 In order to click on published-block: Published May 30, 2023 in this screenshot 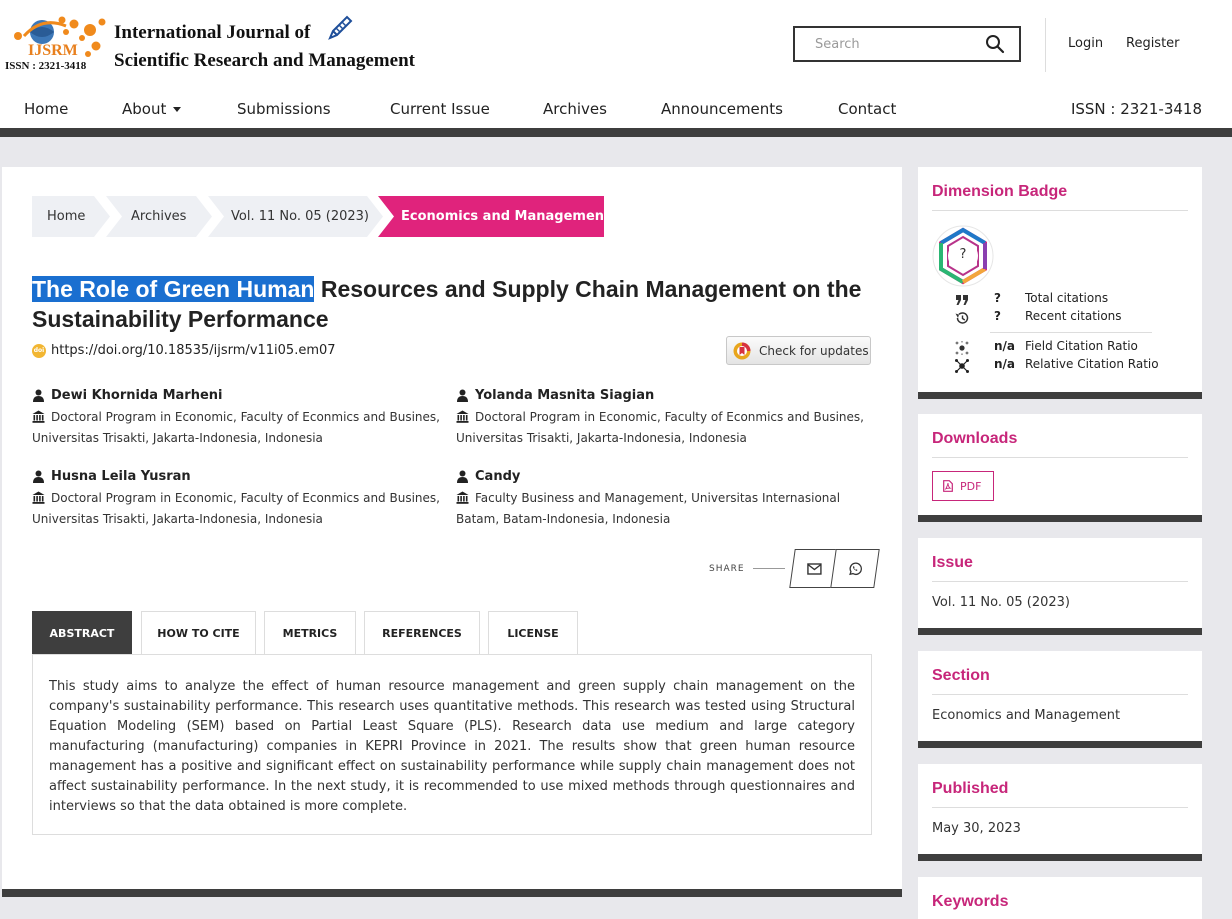, I will do `click(1060, 812)`.